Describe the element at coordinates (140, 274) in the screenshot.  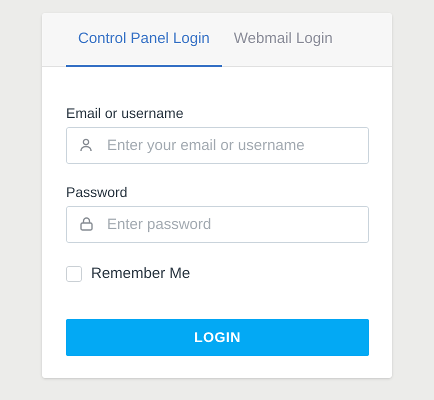
I see `remember-label: Remember Me` at that location.